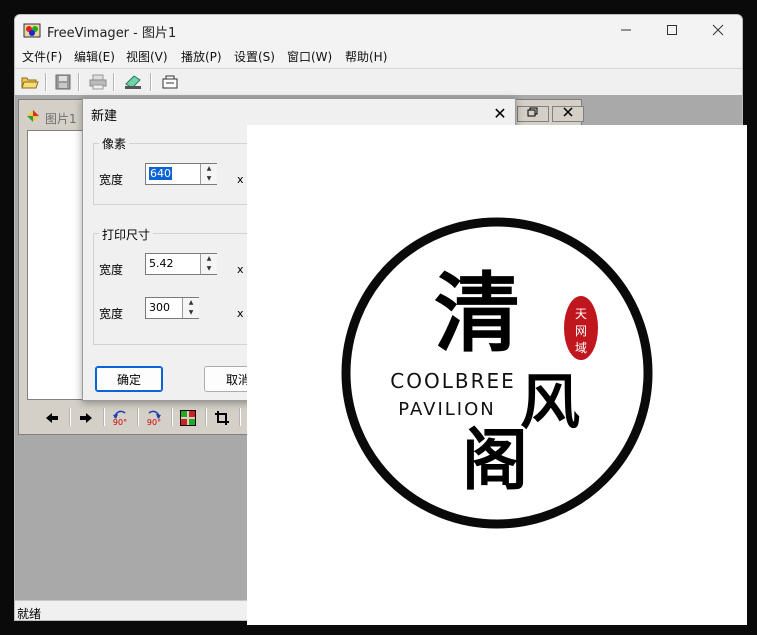 This screenshot has width=757, height=635. What do you see at coordinates (33, 116) in the screenshot?
I see `image-doc-icon` at bounding box center [33, 116].